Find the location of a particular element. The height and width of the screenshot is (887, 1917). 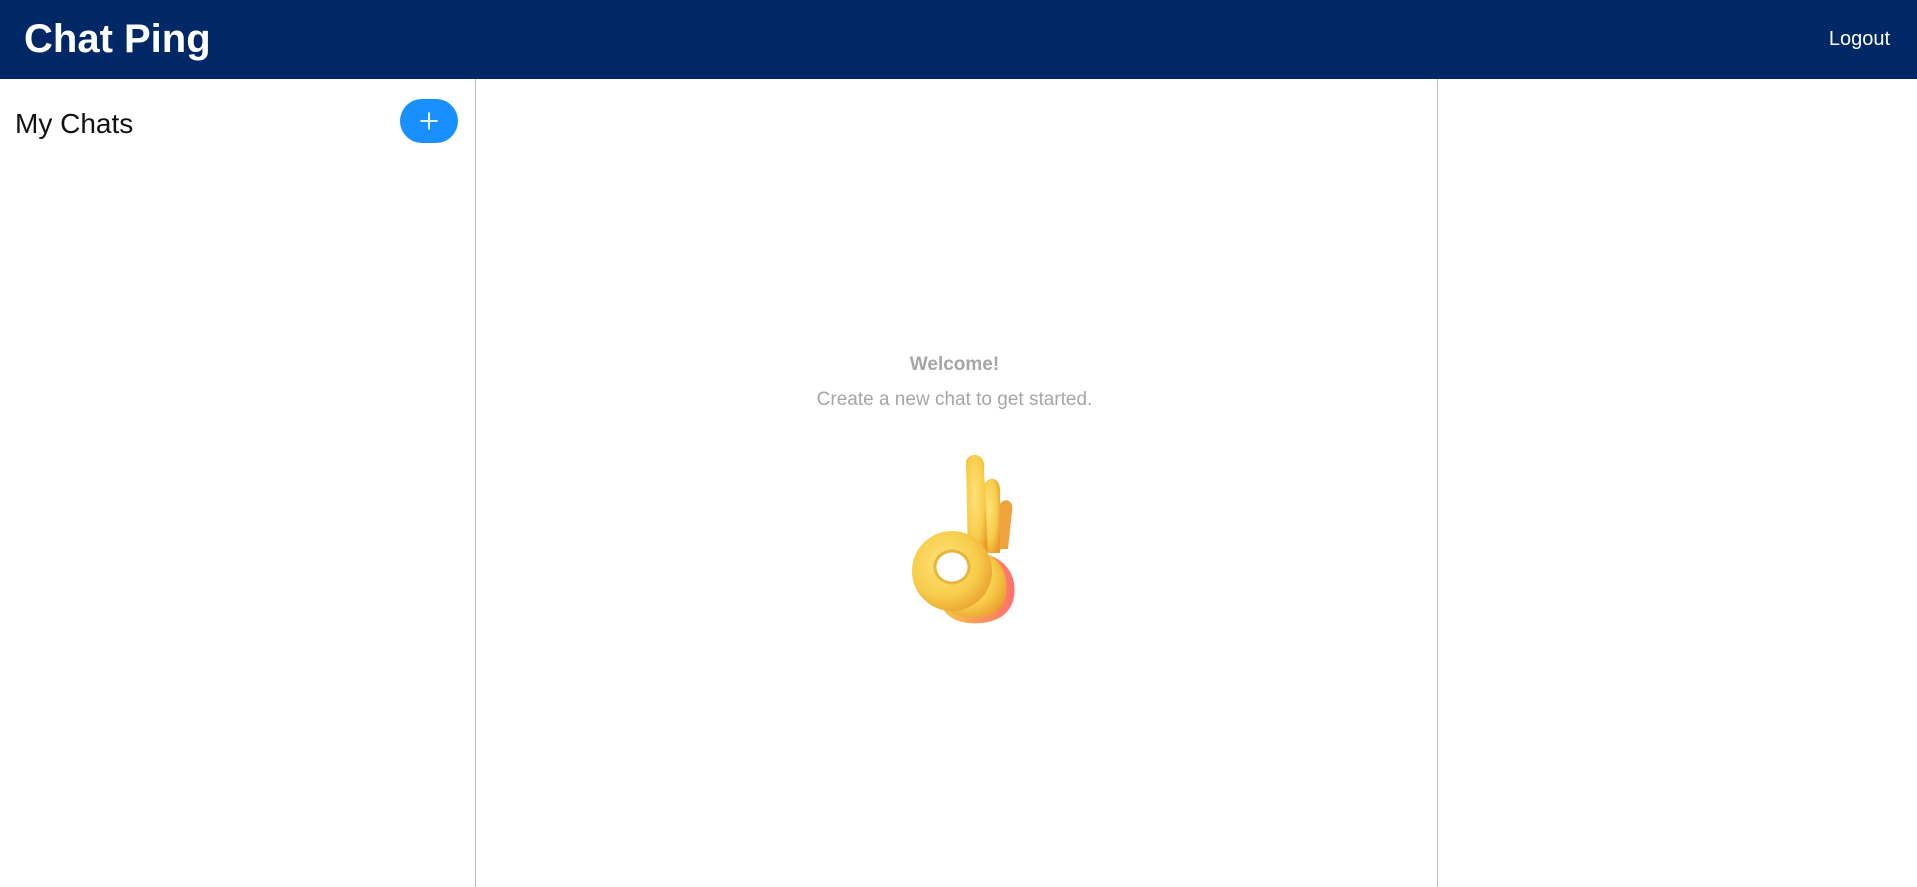

plus-icon is located at coordinates (429, 121).